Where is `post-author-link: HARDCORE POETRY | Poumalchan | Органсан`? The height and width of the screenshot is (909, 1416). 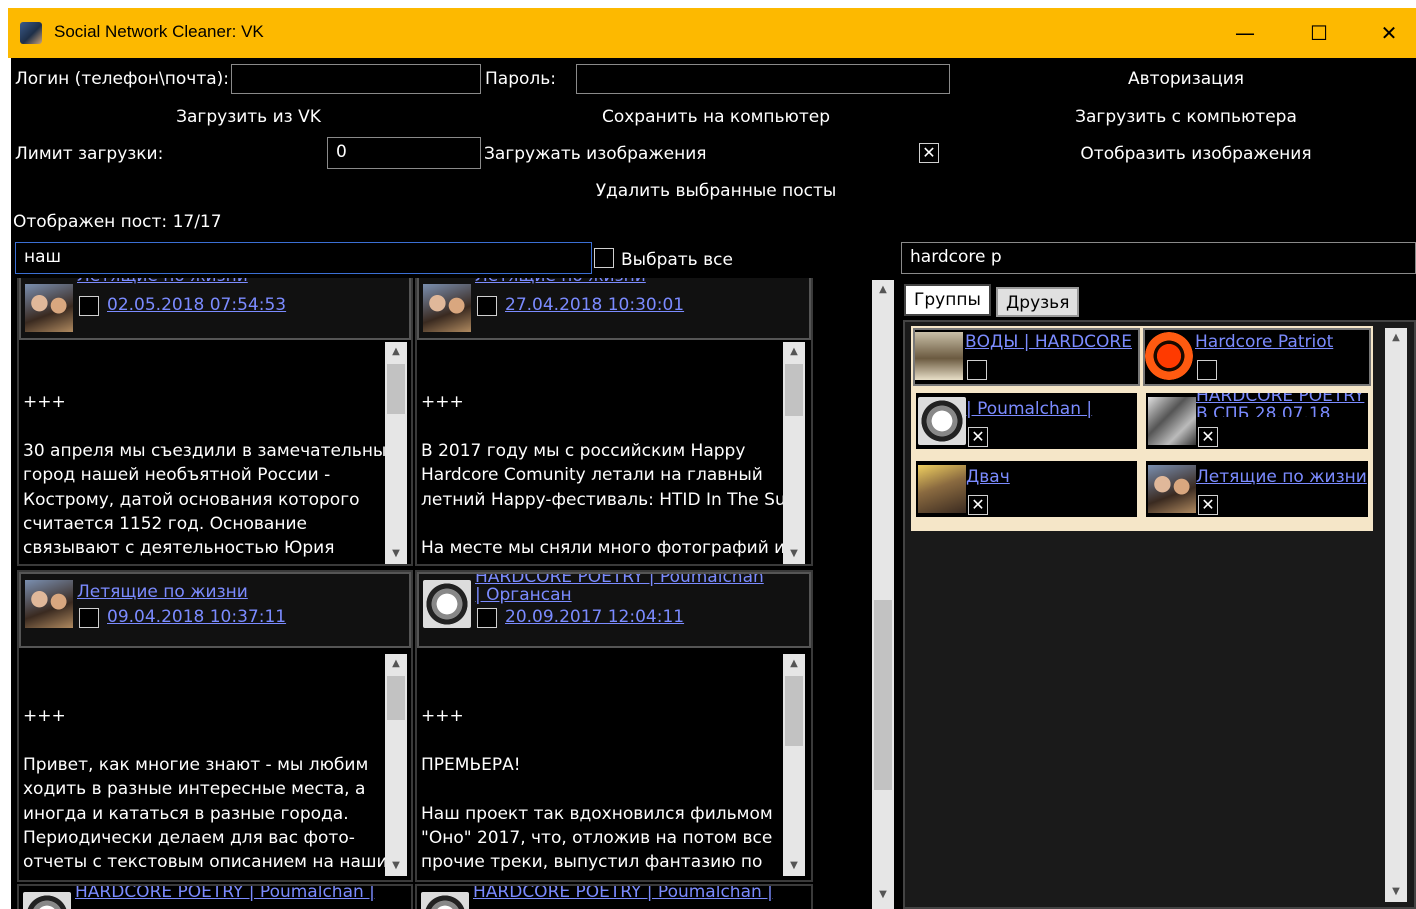 post-author-link: HARDCORE POETRY | Poumalchan | Органсан is located at coordinates (620, 589).